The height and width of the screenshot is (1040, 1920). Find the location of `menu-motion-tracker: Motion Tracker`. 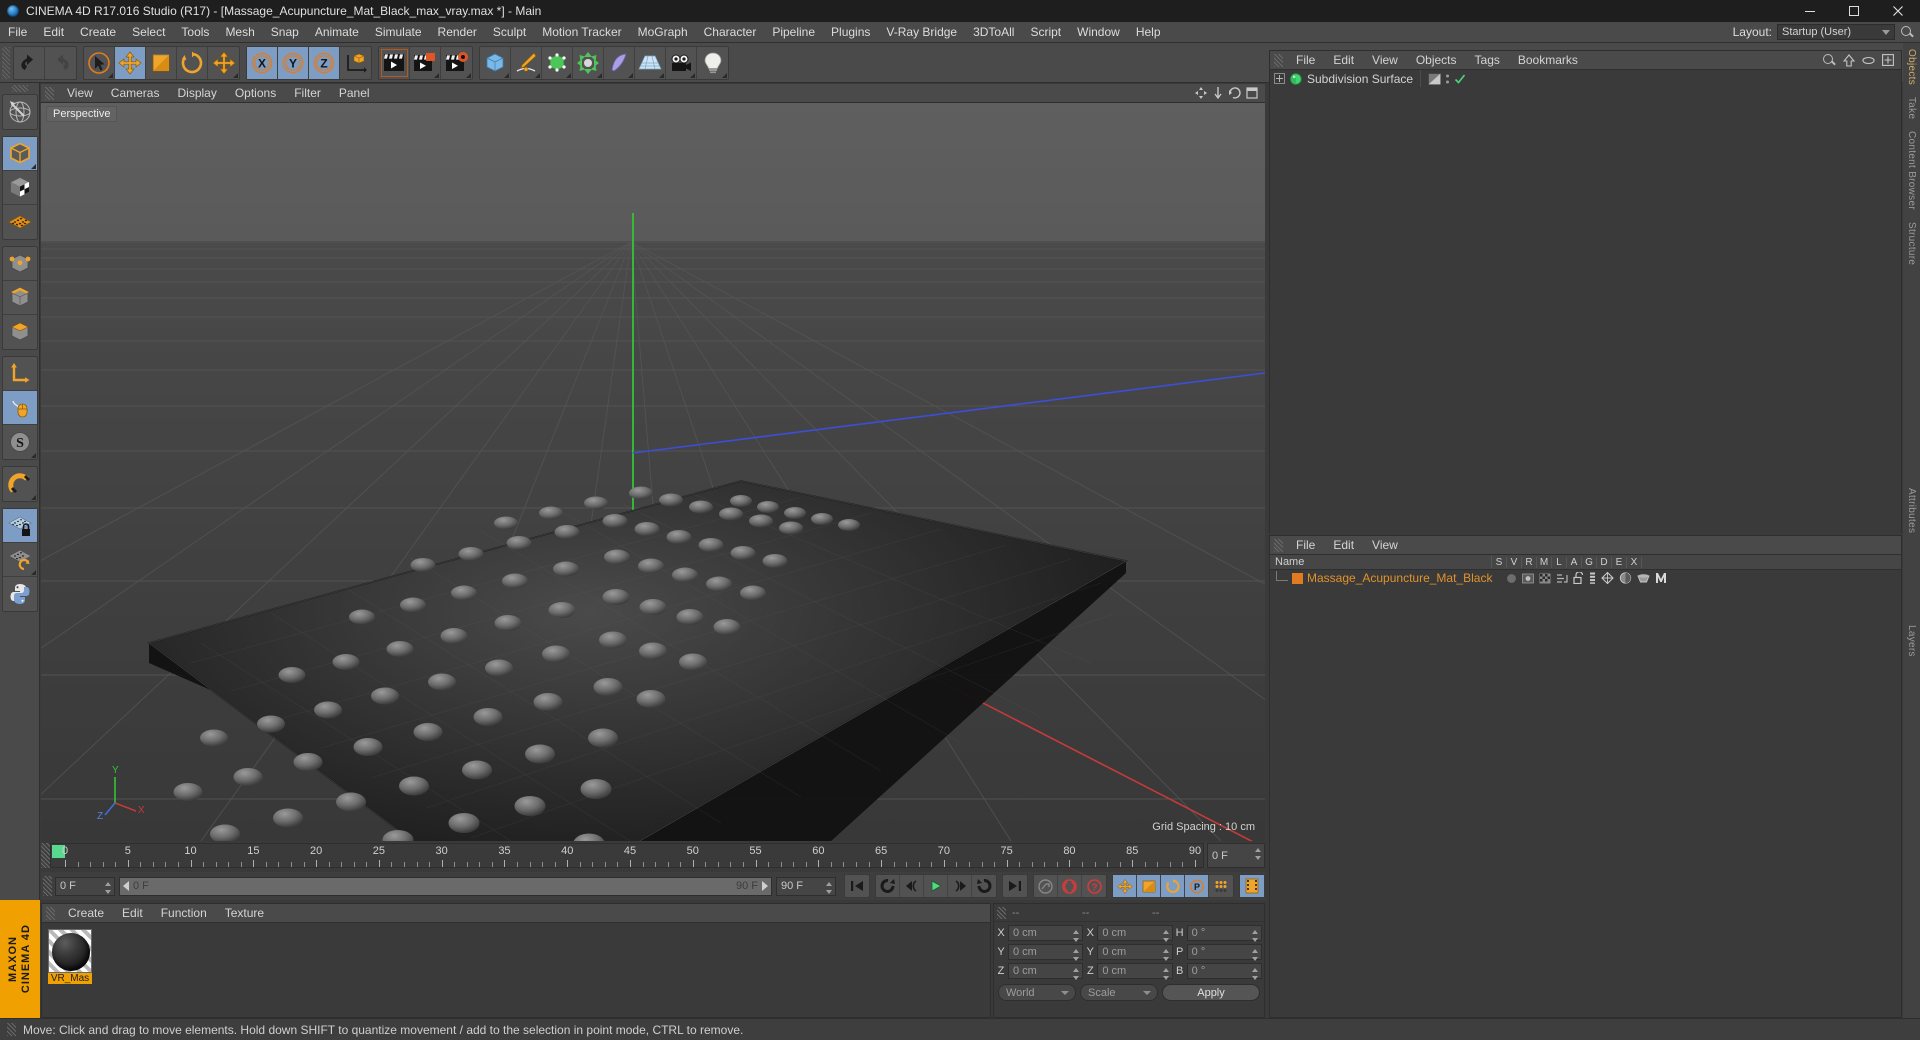

menu-motion-tracker: Motion Tracker is located at coordinates (581, 32).